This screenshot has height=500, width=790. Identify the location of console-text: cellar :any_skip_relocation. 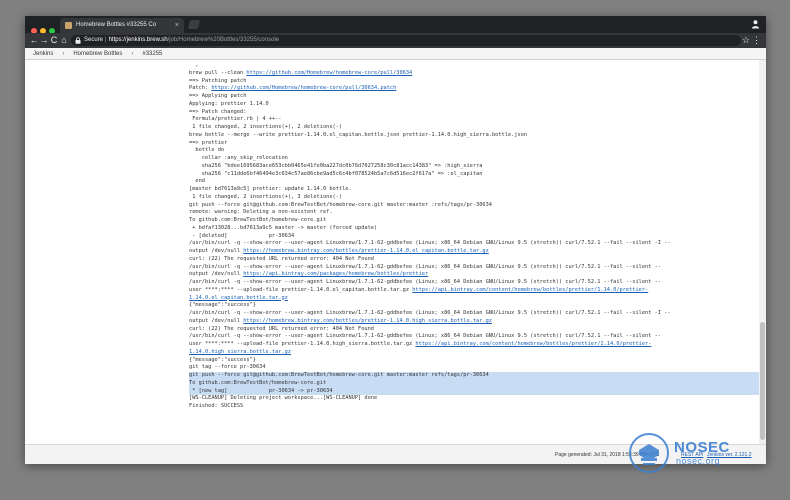
(238, 158).